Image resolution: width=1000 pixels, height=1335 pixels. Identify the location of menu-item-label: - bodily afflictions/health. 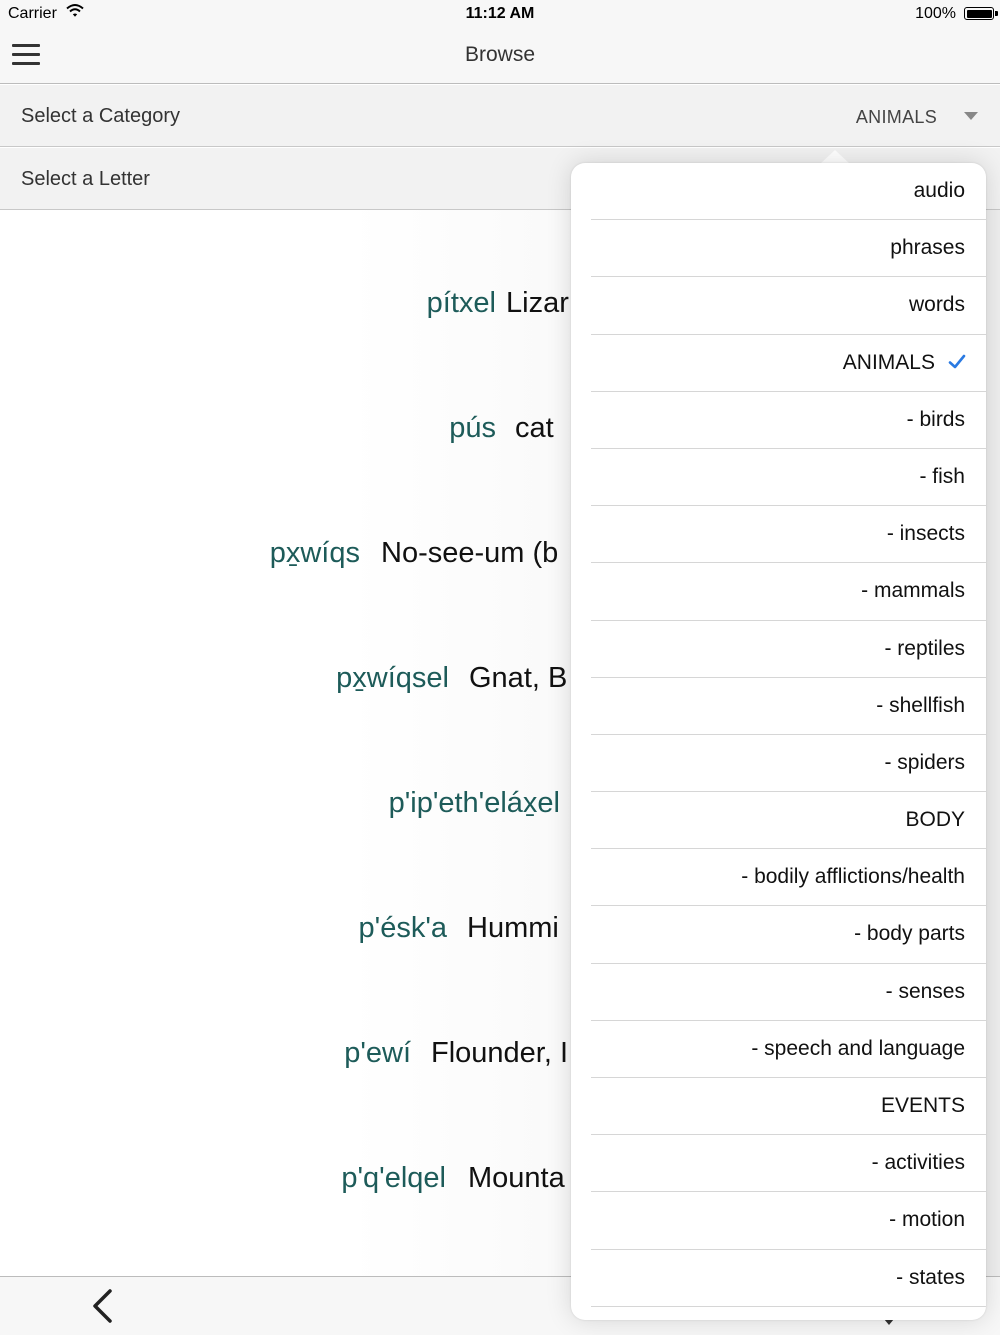
(853, 877).